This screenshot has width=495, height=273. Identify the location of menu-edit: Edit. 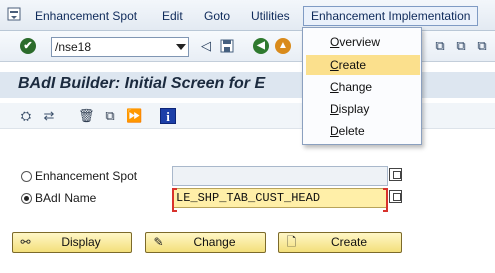
(172, 16).